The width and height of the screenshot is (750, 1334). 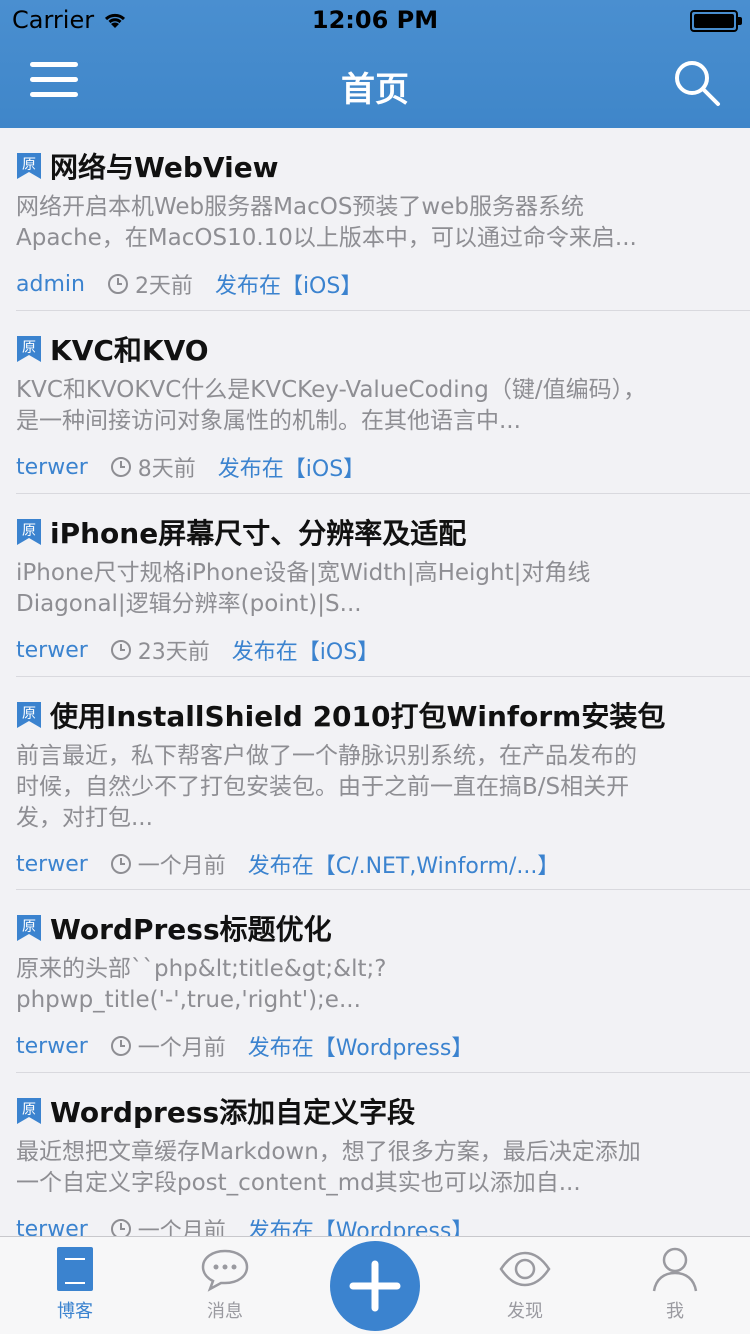 I want to click on status-bar: Carrier 12:06 PM, so click(x=375, y=20).